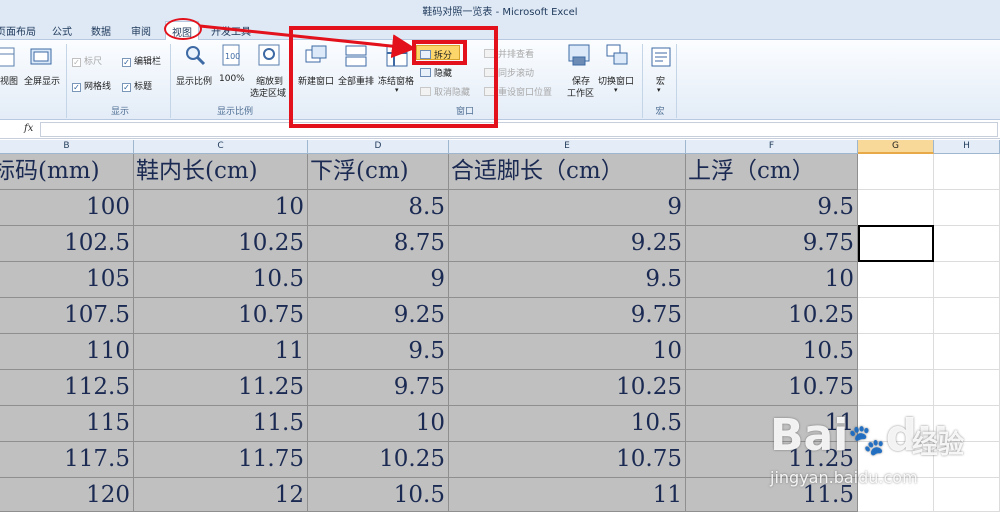 The image size is (1000, 512). Describe the element at coordinates (967, 147) in the screenshot. I see `column-header-h: H` at that location.